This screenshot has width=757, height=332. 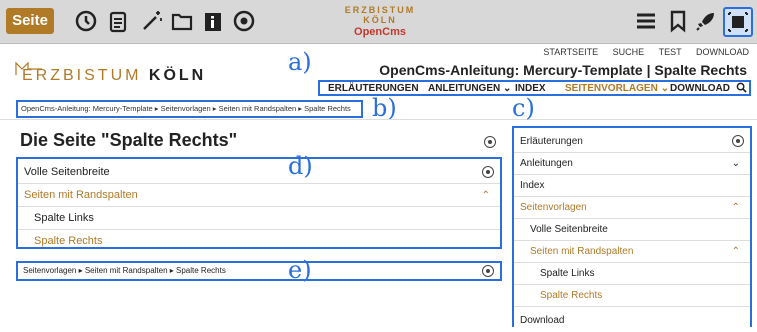 What do you see at coordinates (722, 52) in the screenshot?
I see `top-link-download: DOWNLOAD` at bounding box center [722, 52].